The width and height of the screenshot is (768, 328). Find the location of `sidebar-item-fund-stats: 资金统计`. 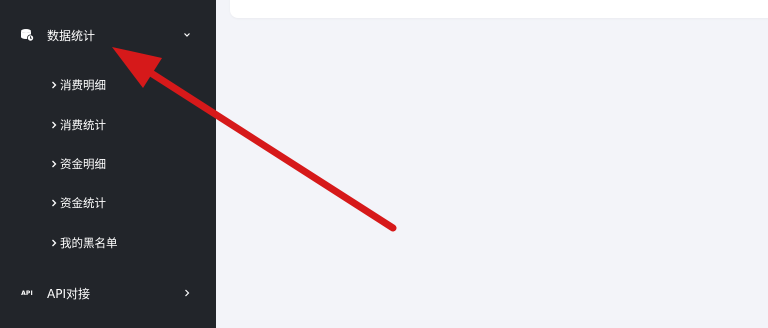

sidebar-item-fund-stats: 资金统计 is located at coordinates (108, 203).